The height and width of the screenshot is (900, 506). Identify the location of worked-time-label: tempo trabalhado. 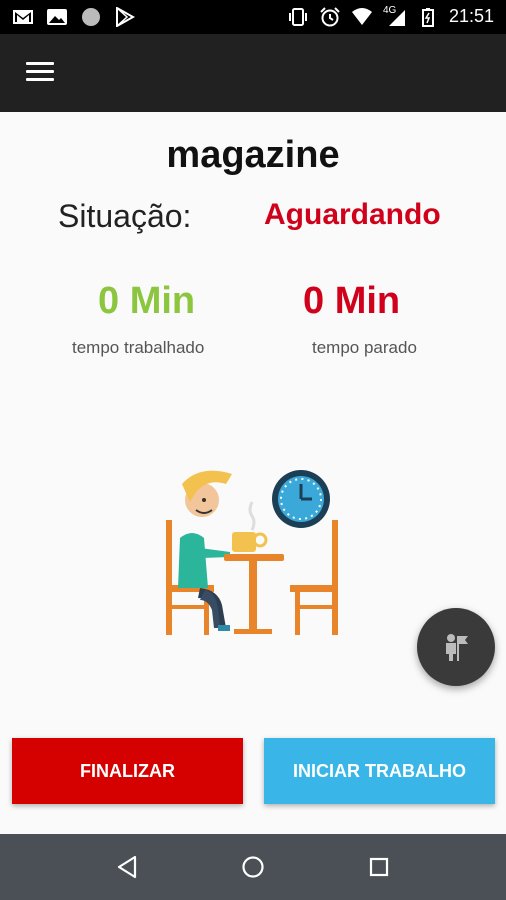
(138, 347).